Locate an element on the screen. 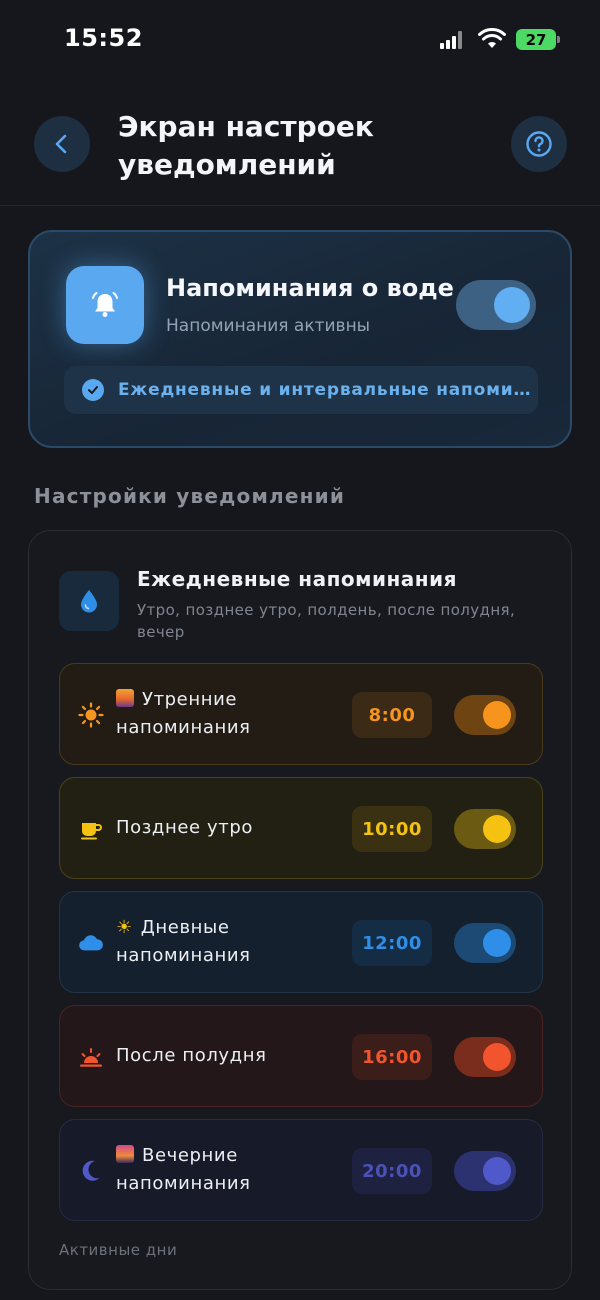  reminder-row-evening: Вечерние напоминания 20:00 is located at coordinates (301, 1170).